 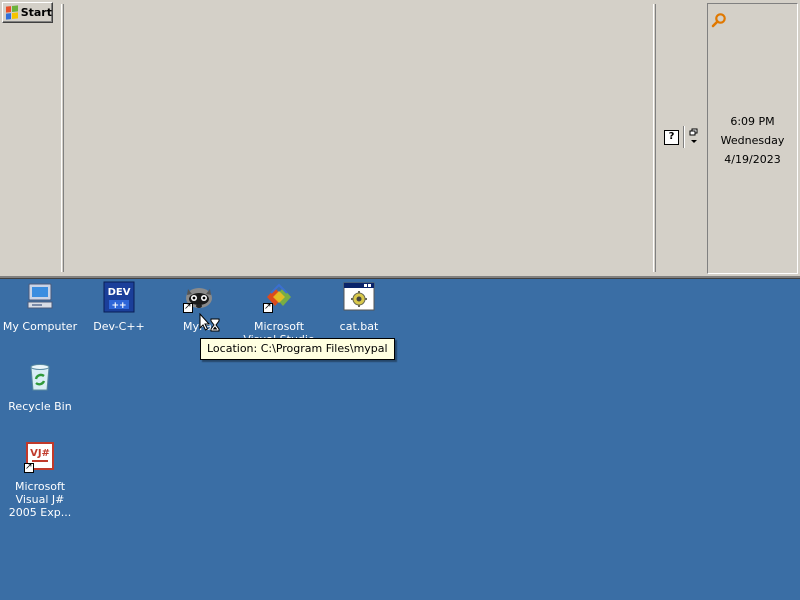 What do you see at coordinates (36, 12) in the screenshot?
I see `start-label: Start` at bounding box center [36, 12].